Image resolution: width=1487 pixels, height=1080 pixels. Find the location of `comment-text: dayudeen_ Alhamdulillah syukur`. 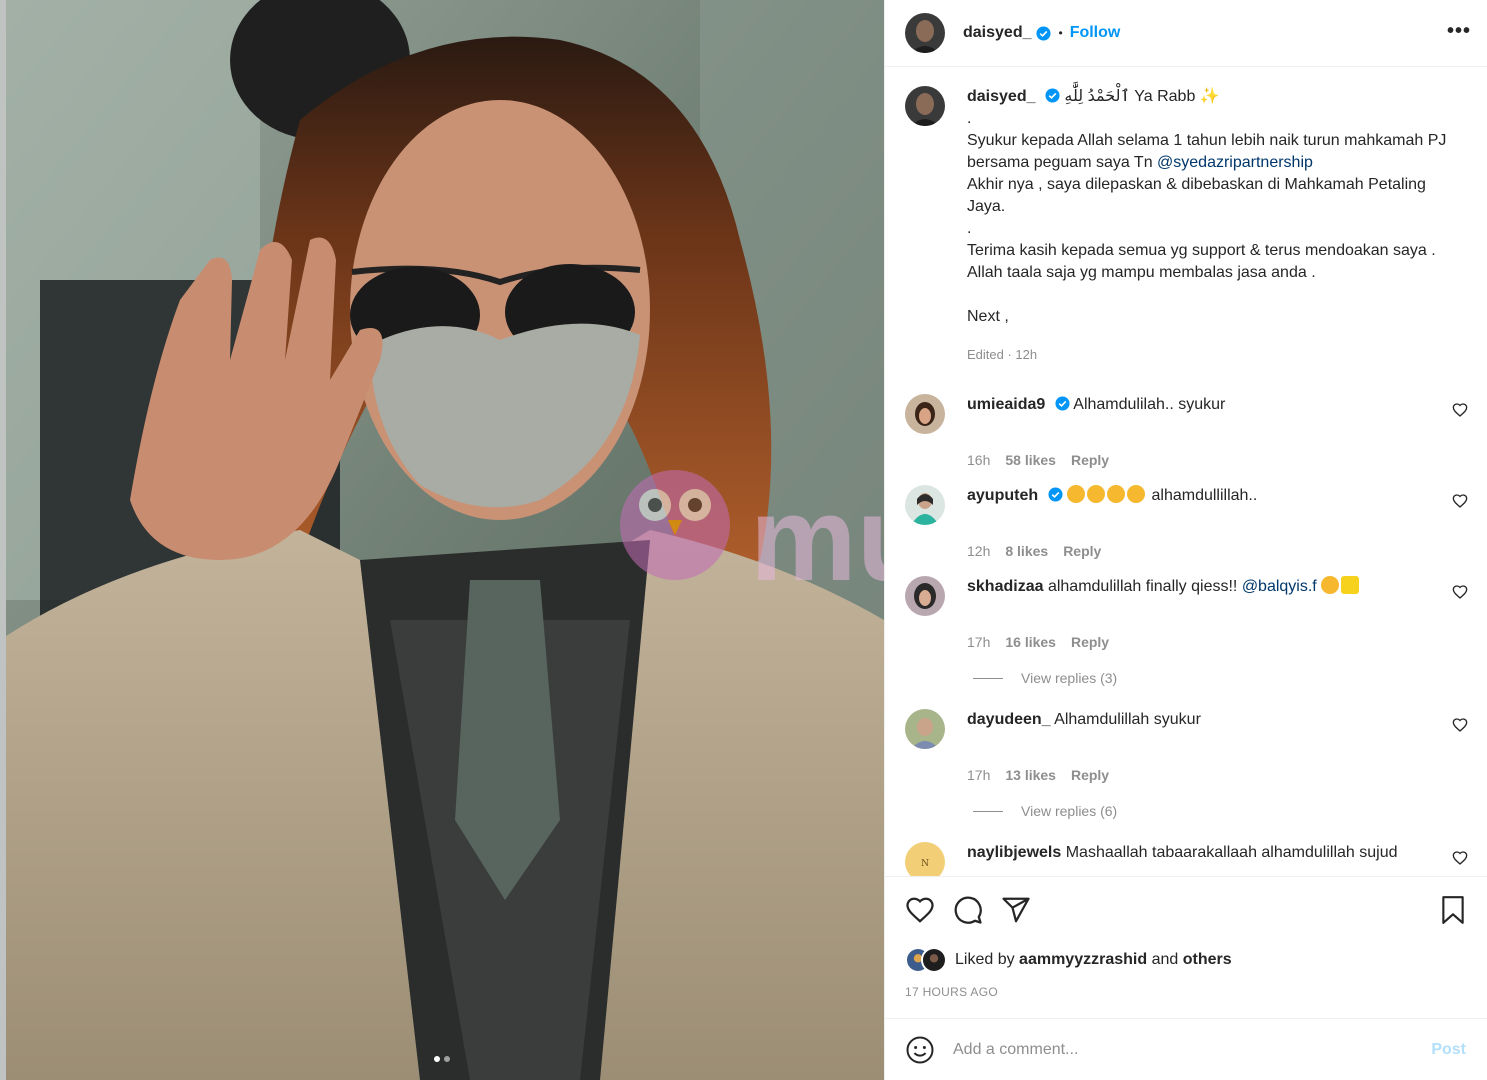

comment-text: dayudeen_ Alhamdulillah syukur is located at coordinates (1202, 720).